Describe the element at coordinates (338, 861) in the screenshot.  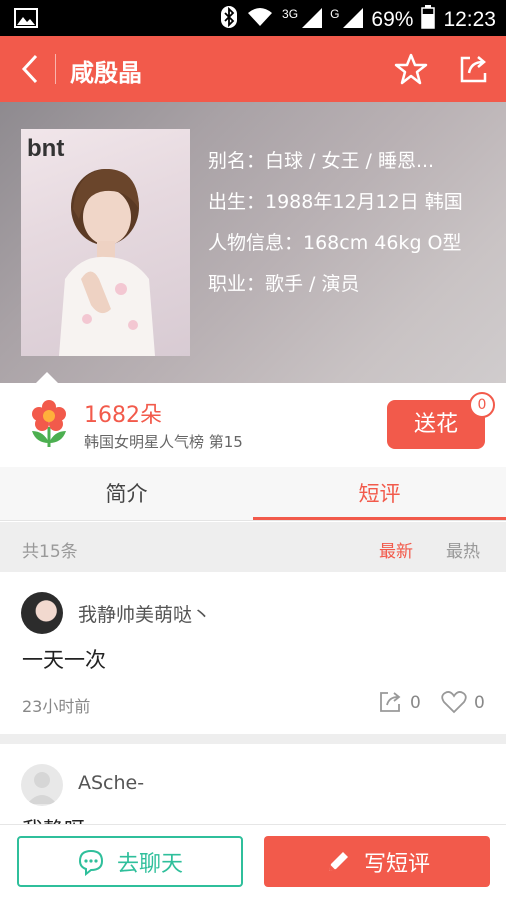
I see `pencil-icon` at that location.